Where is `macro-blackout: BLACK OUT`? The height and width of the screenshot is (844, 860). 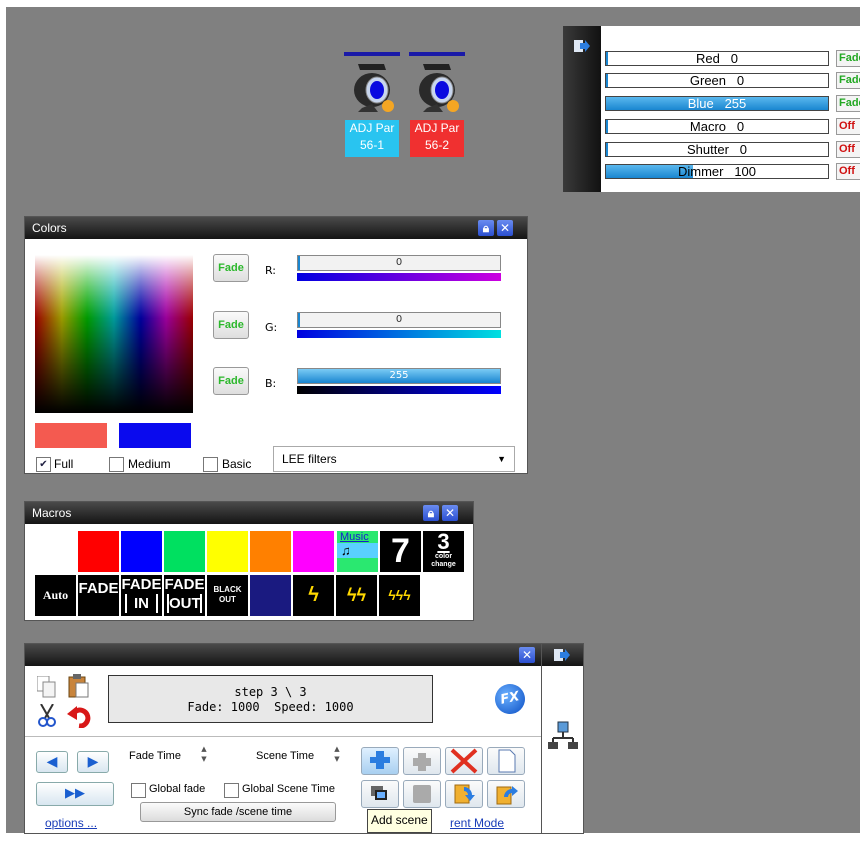 macro-blackout: BLACK OUT is located at coordinates (227, 595).